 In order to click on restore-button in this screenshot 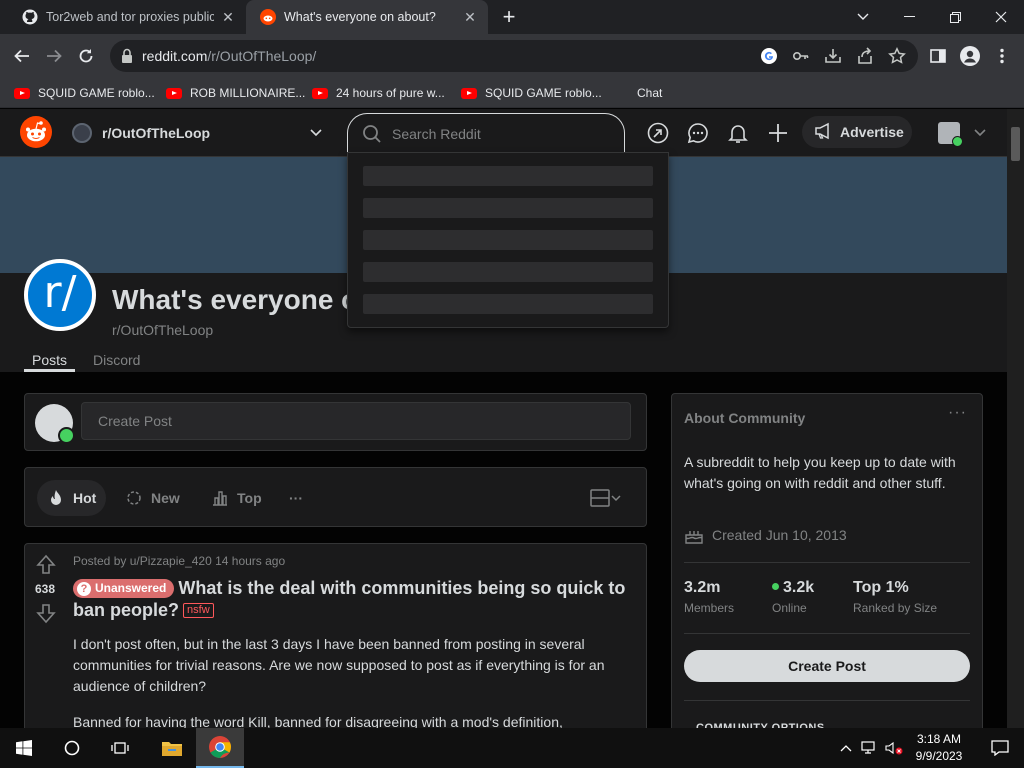, I will do `click(955, 17)`.